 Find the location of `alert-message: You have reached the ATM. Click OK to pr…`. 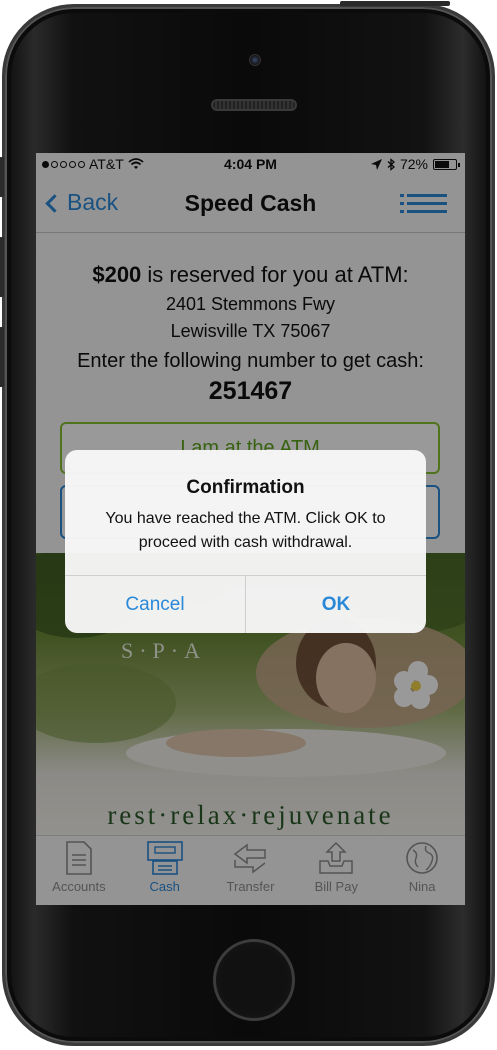

alert-message: You have reached the ATM. Click OK to pr… is located at coordinates (245, 530).